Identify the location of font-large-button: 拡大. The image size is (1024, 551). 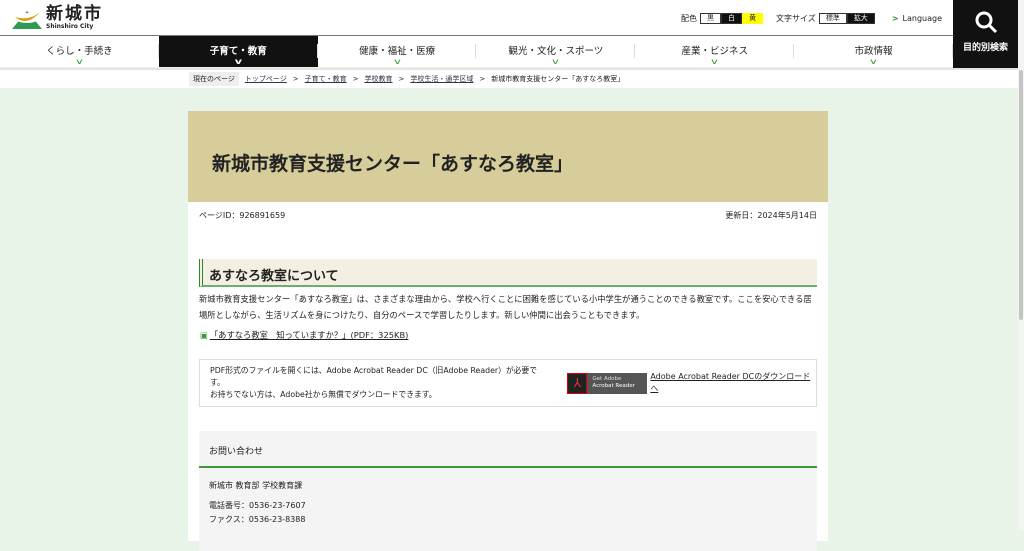
(860, 18).